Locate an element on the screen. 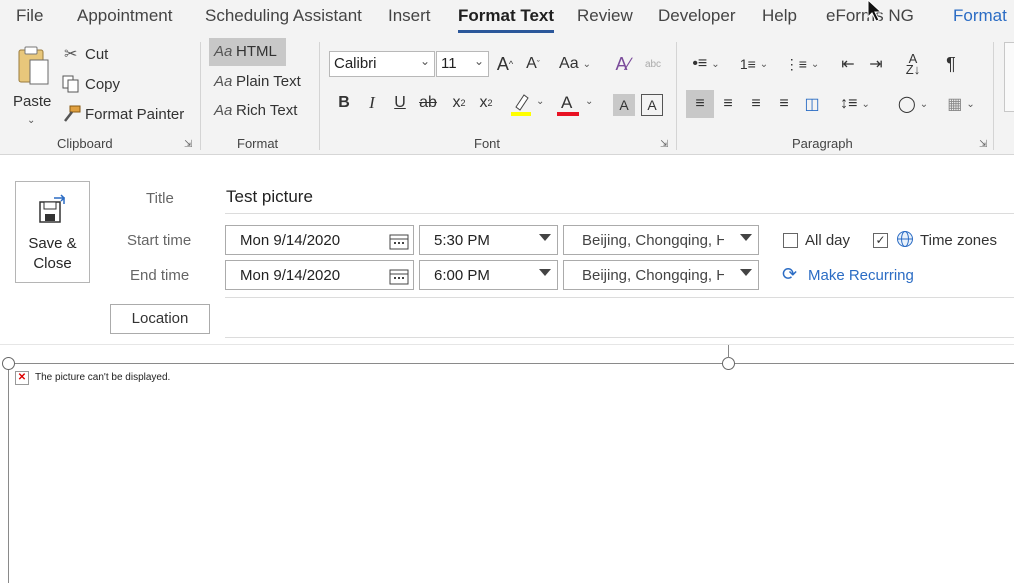  copy-button: Copy is located at coordinates (122, 85).